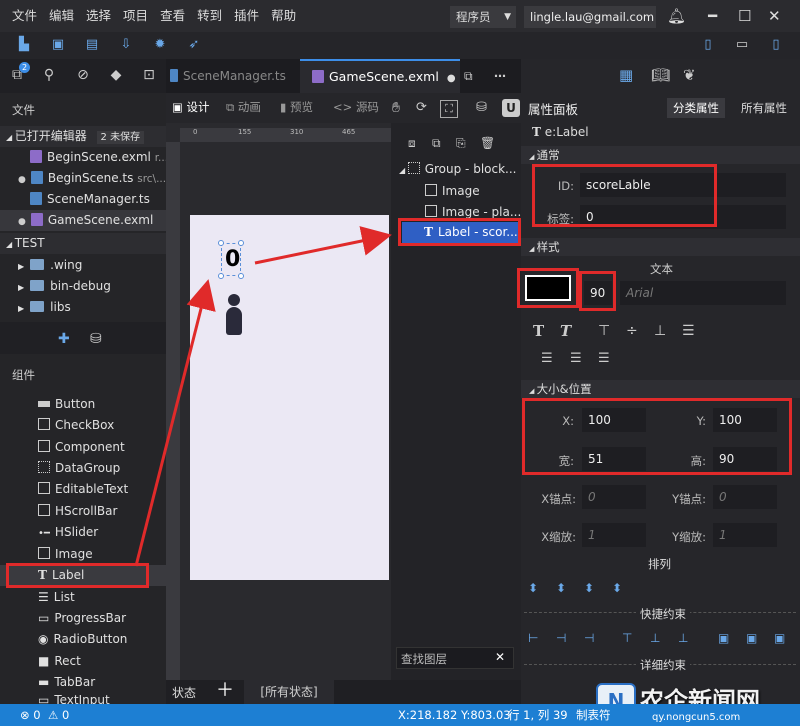 The image size is (800, 726). I want to click on watermark-url: qy.nongcun5.com, so click(696, 717).